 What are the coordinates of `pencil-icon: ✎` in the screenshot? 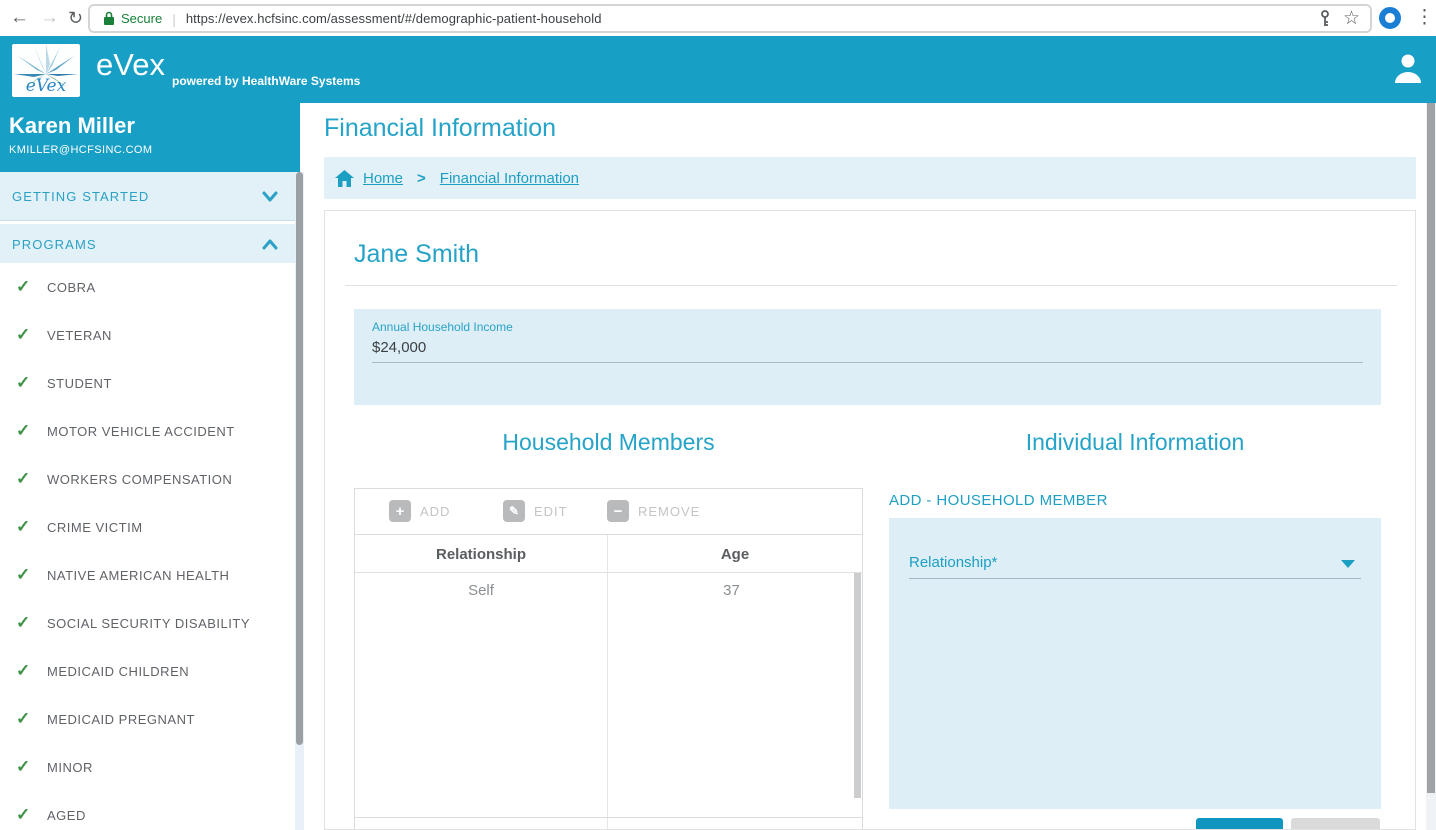 It's located at (514, 511).